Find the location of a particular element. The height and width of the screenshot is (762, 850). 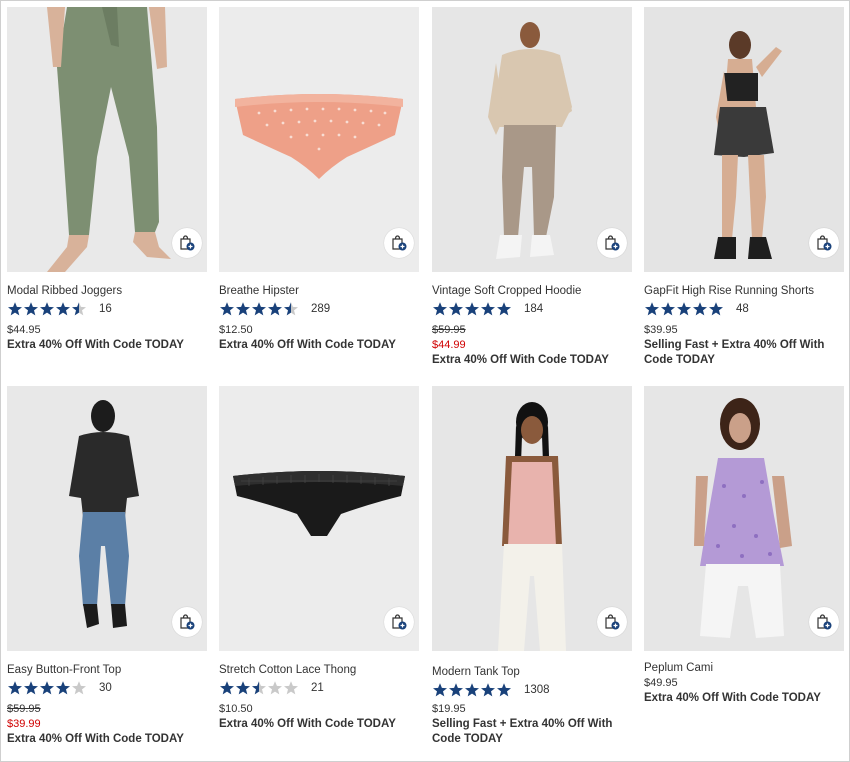

product-rating: 289 is located at coordinates (274, 309).